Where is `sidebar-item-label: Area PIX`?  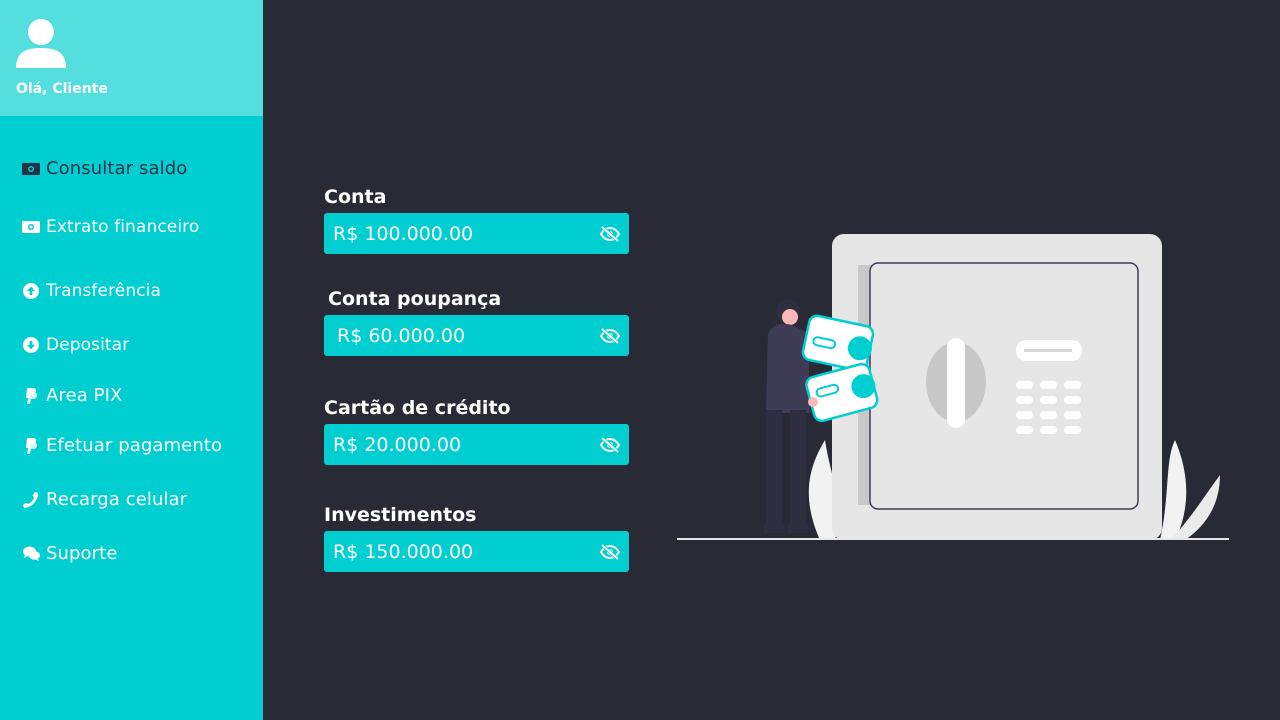 sidebar-item-label: Area PIX is located at coordinates (84, 395).